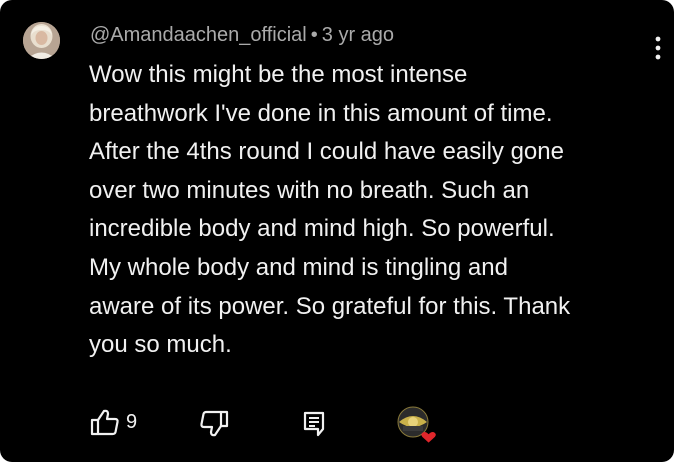  What do you see at coordinates (198, 35) in the screenshot?
I see `author-handle: @Amandaachen_official` at bounding box center [198, 35].